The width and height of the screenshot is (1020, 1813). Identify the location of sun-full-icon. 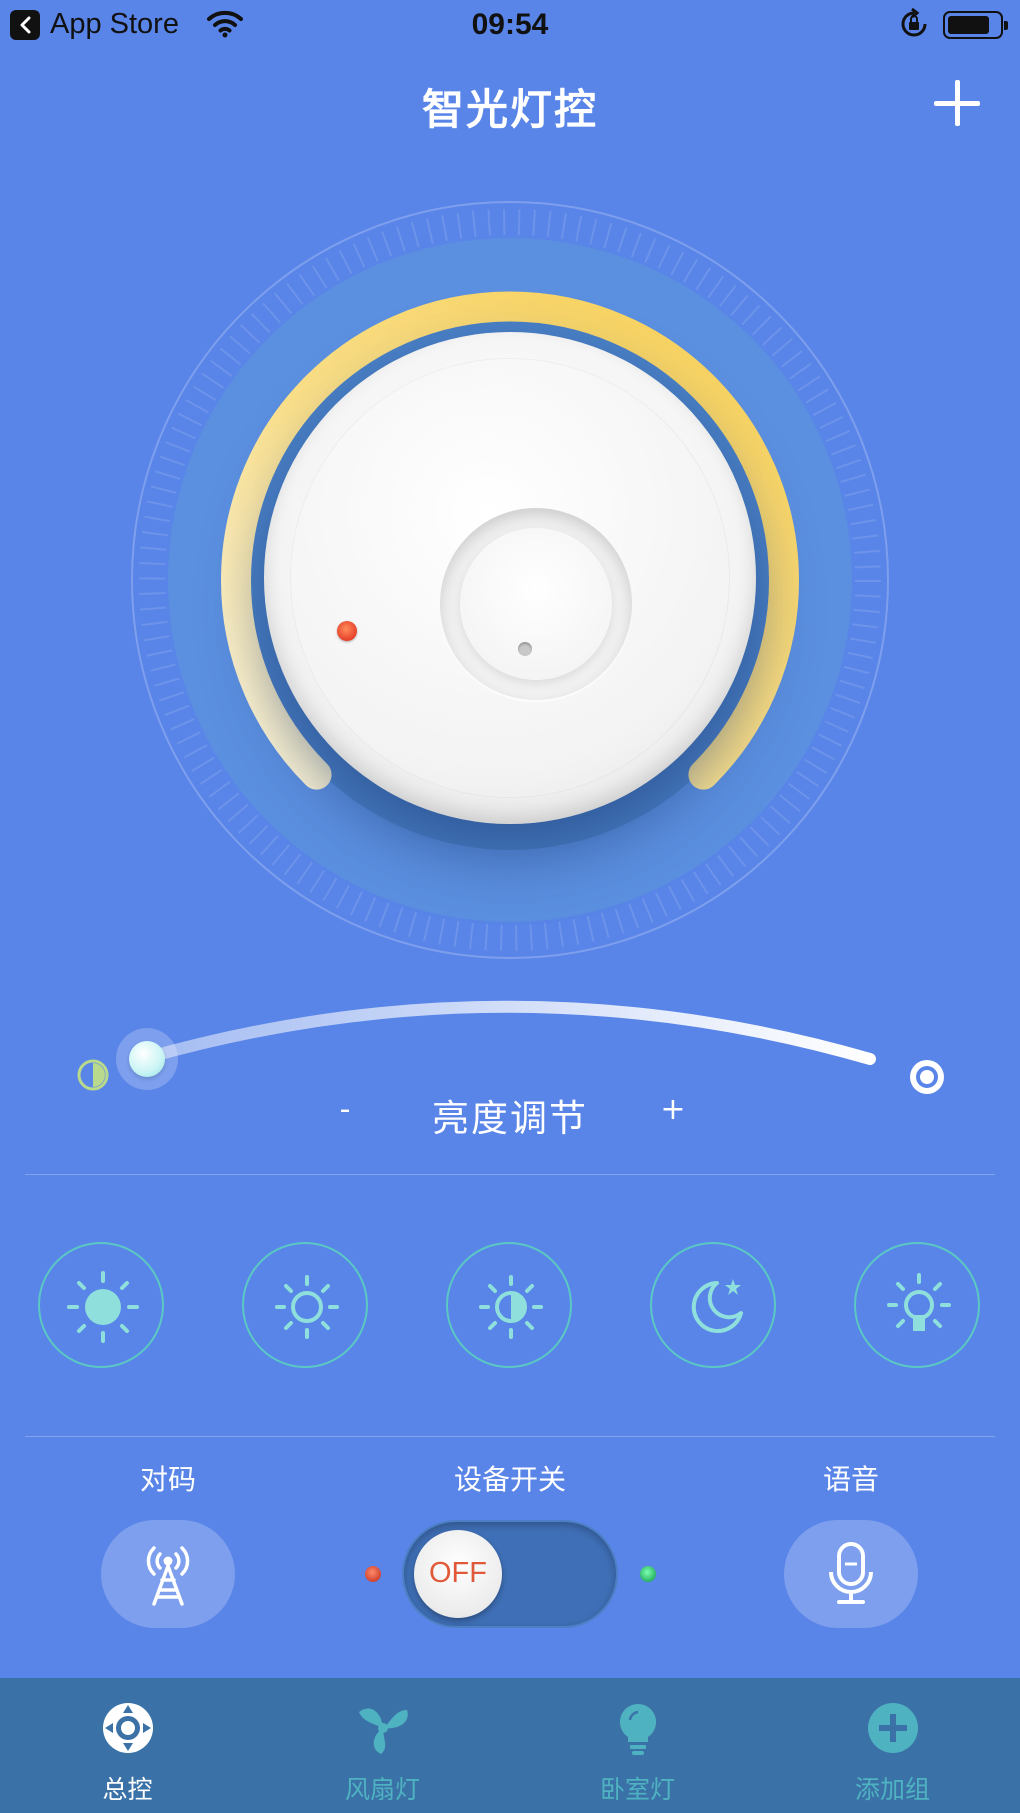
(103, 1307).